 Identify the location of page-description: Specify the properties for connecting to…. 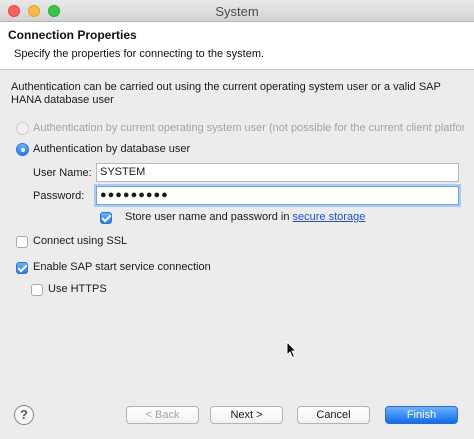
(139, 54).